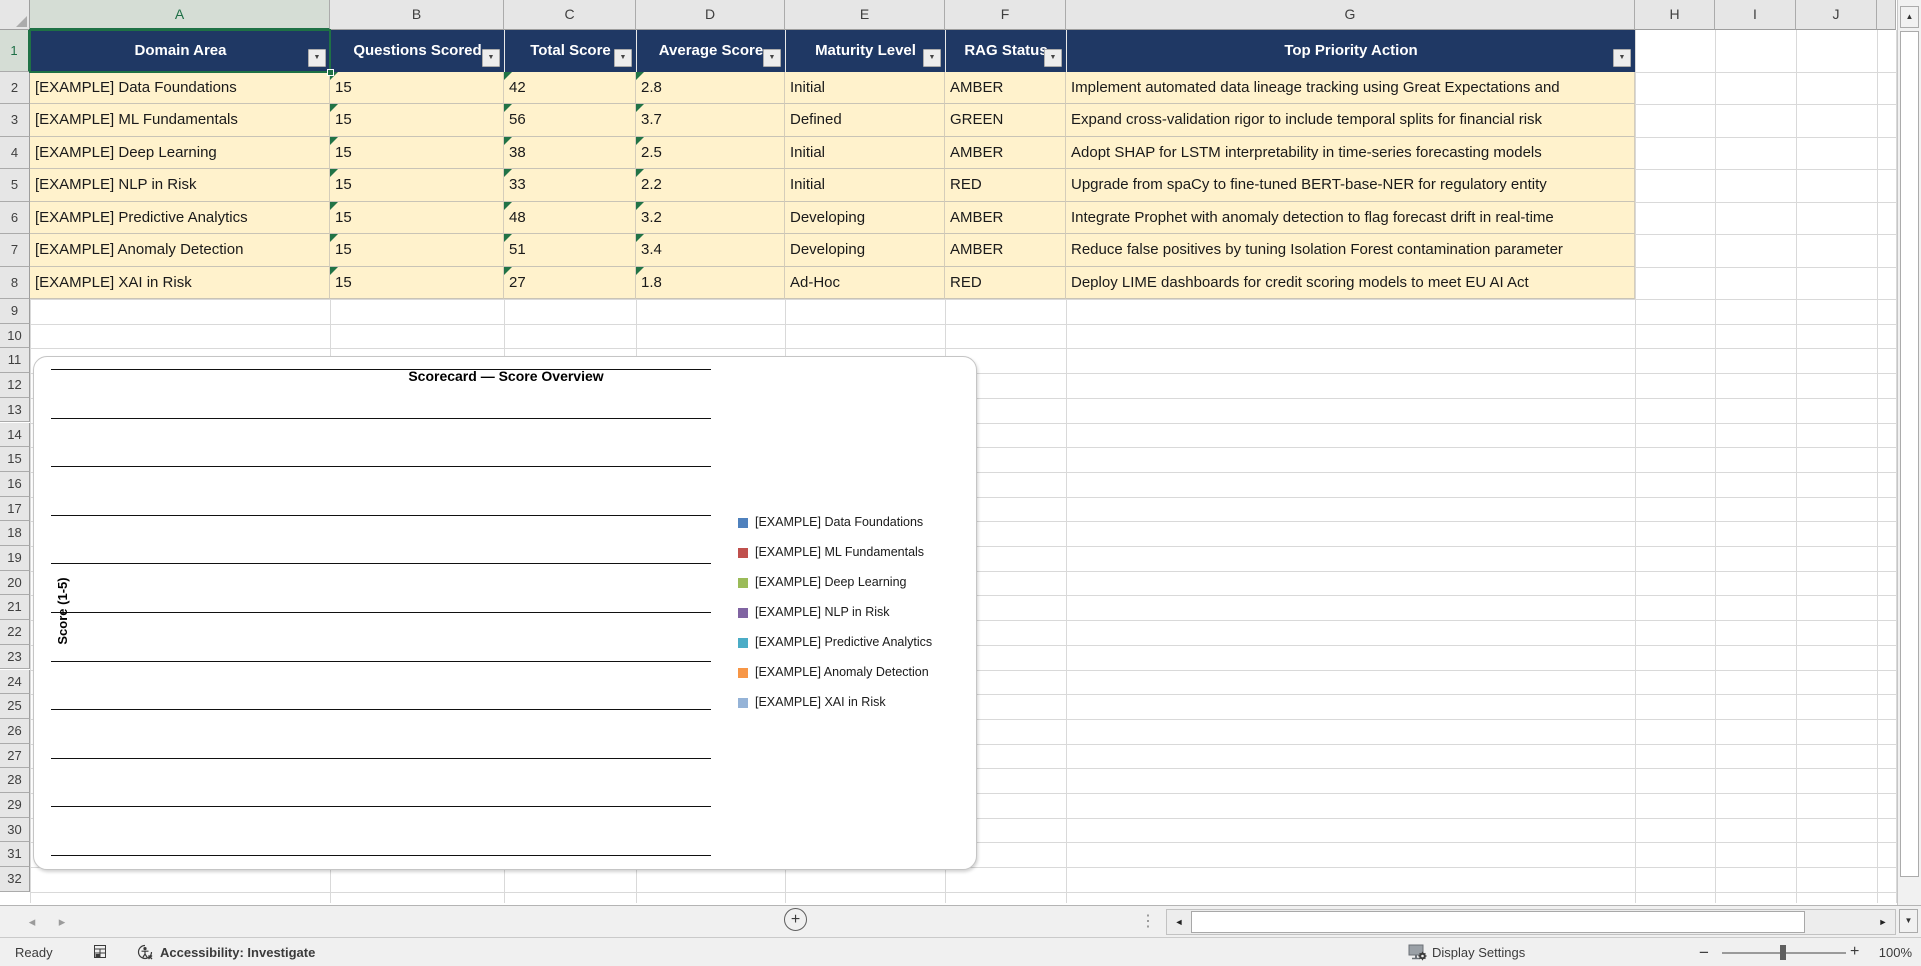 The width and height of the screenshot is (1921, 966). I want to click on table-cell: 56, so click(570, 120).